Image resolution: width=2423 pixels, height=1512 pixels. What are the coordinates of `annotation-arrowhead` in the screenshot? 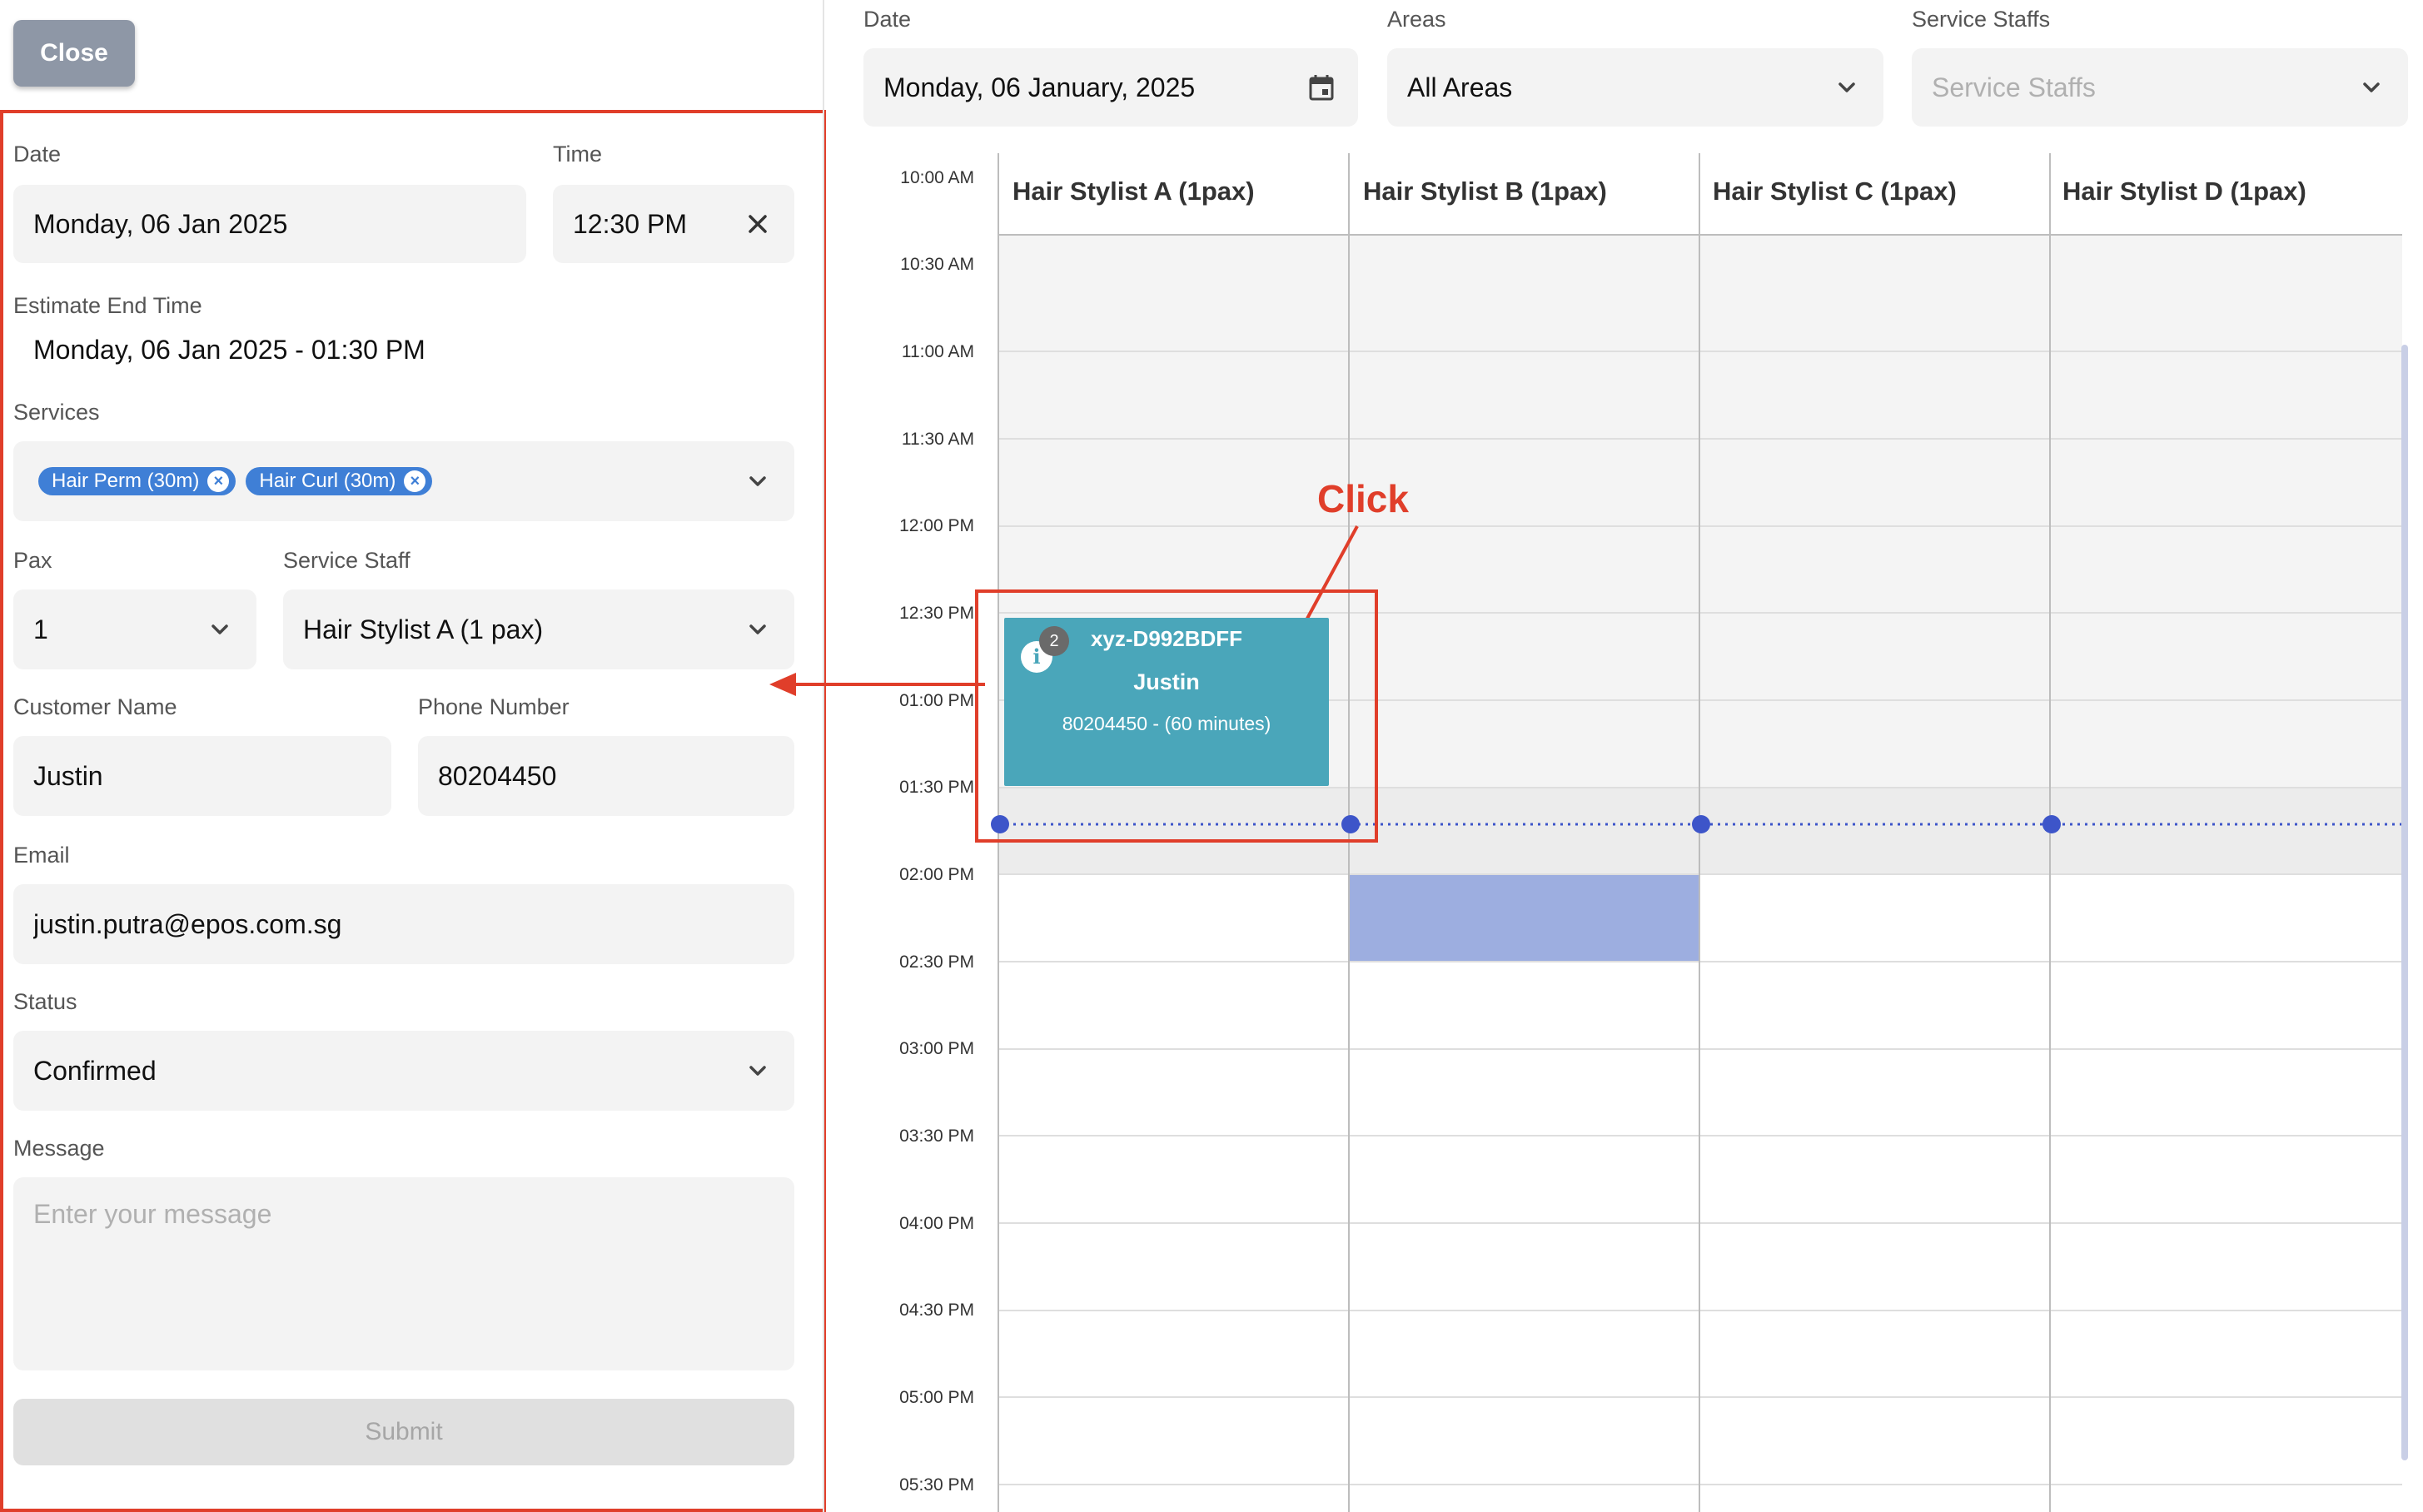 It's located at (782, 685).